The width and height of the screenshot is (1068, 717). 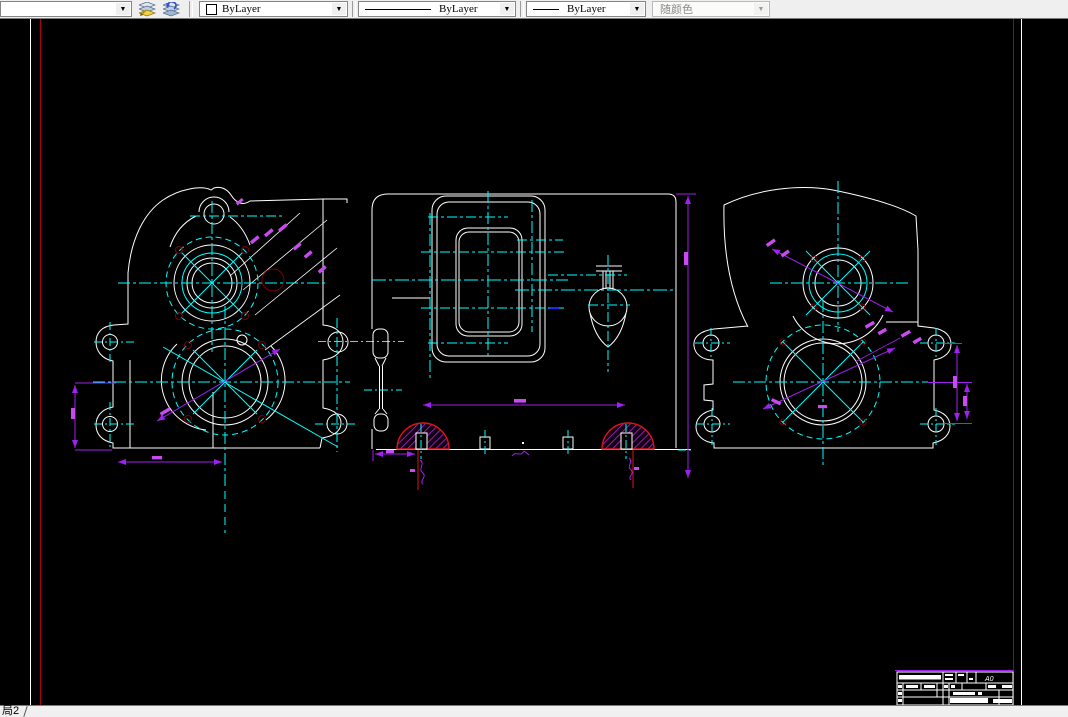 What do you see at coordinates (10, 711) in the screenshot?
I see `layout-tab: 局2` at bounding box center [10, 711].